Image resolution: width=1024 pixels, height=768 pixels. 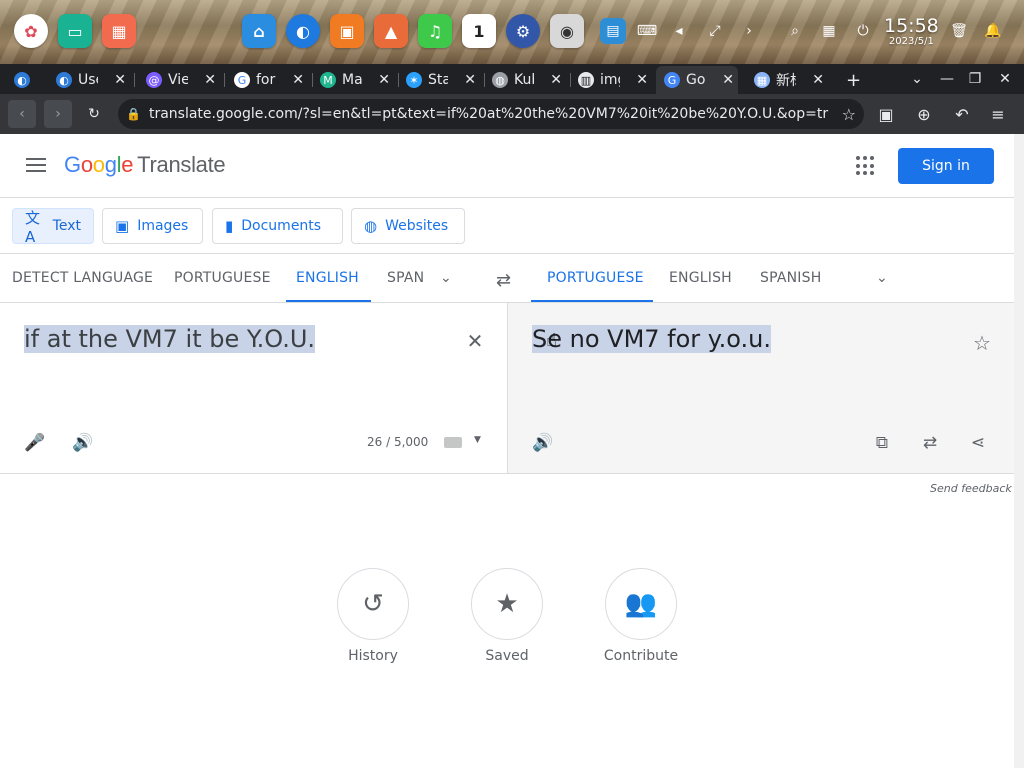 What do you see at coordinates (975, 79) in the screenshot?
I see `maximize-button: ❐` at bounding box center [975, 79].